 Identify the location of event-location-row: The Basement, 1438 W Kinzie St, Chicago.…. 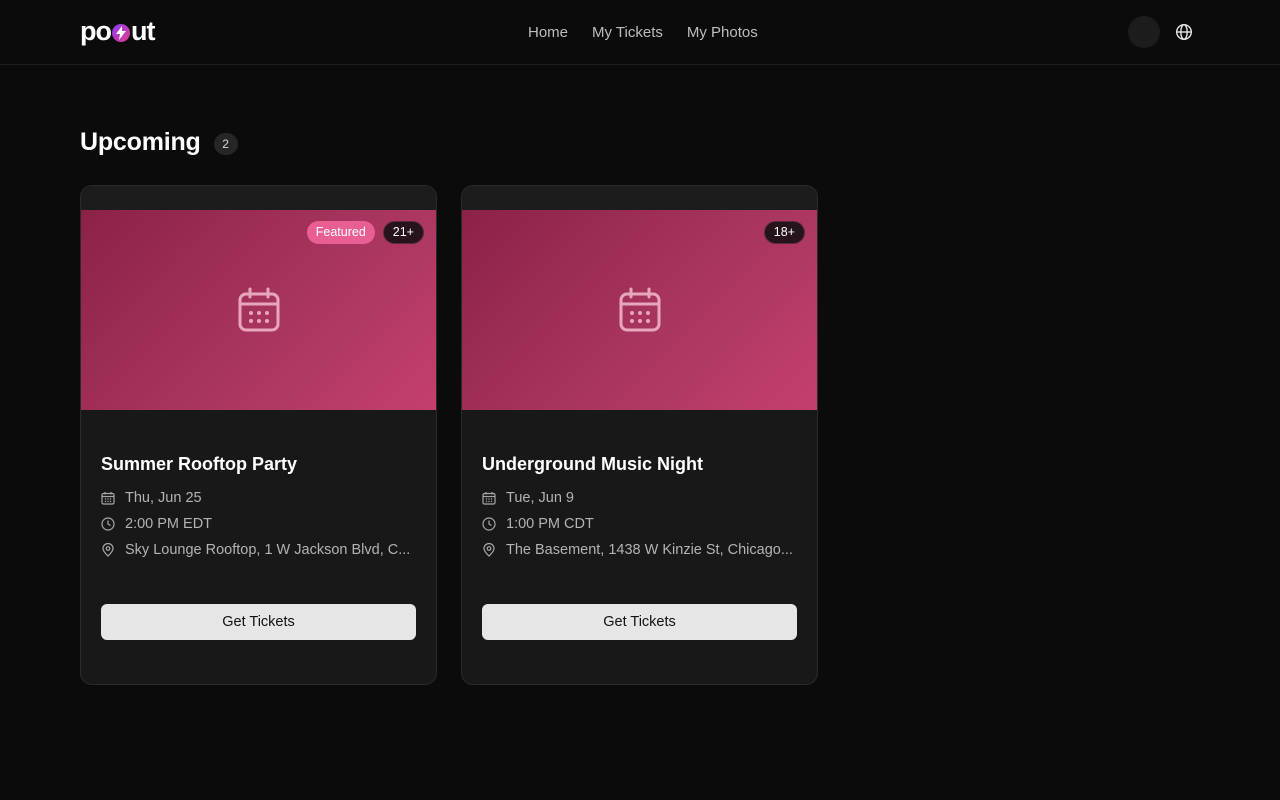
(639, 550).